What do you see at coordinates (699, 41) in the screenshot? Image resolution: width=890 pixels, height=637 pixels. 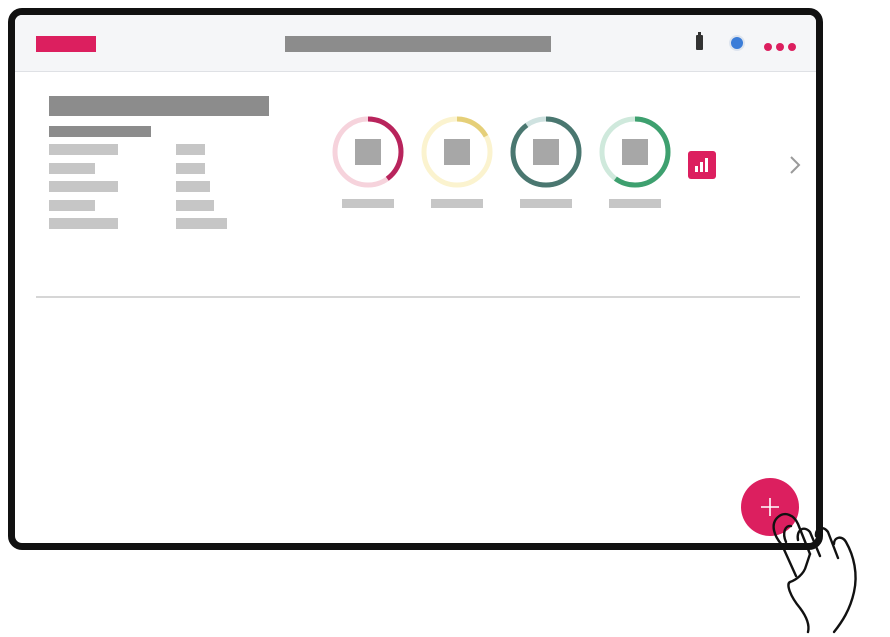 I see `battery-icon` at bounding box center [699, 41].